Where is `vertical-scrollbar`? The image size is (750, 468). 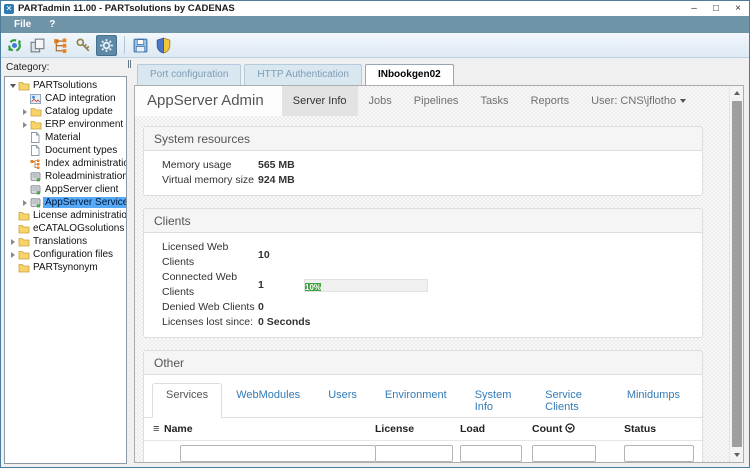
vertical-scrollbar is located at coordinates (736, 274).